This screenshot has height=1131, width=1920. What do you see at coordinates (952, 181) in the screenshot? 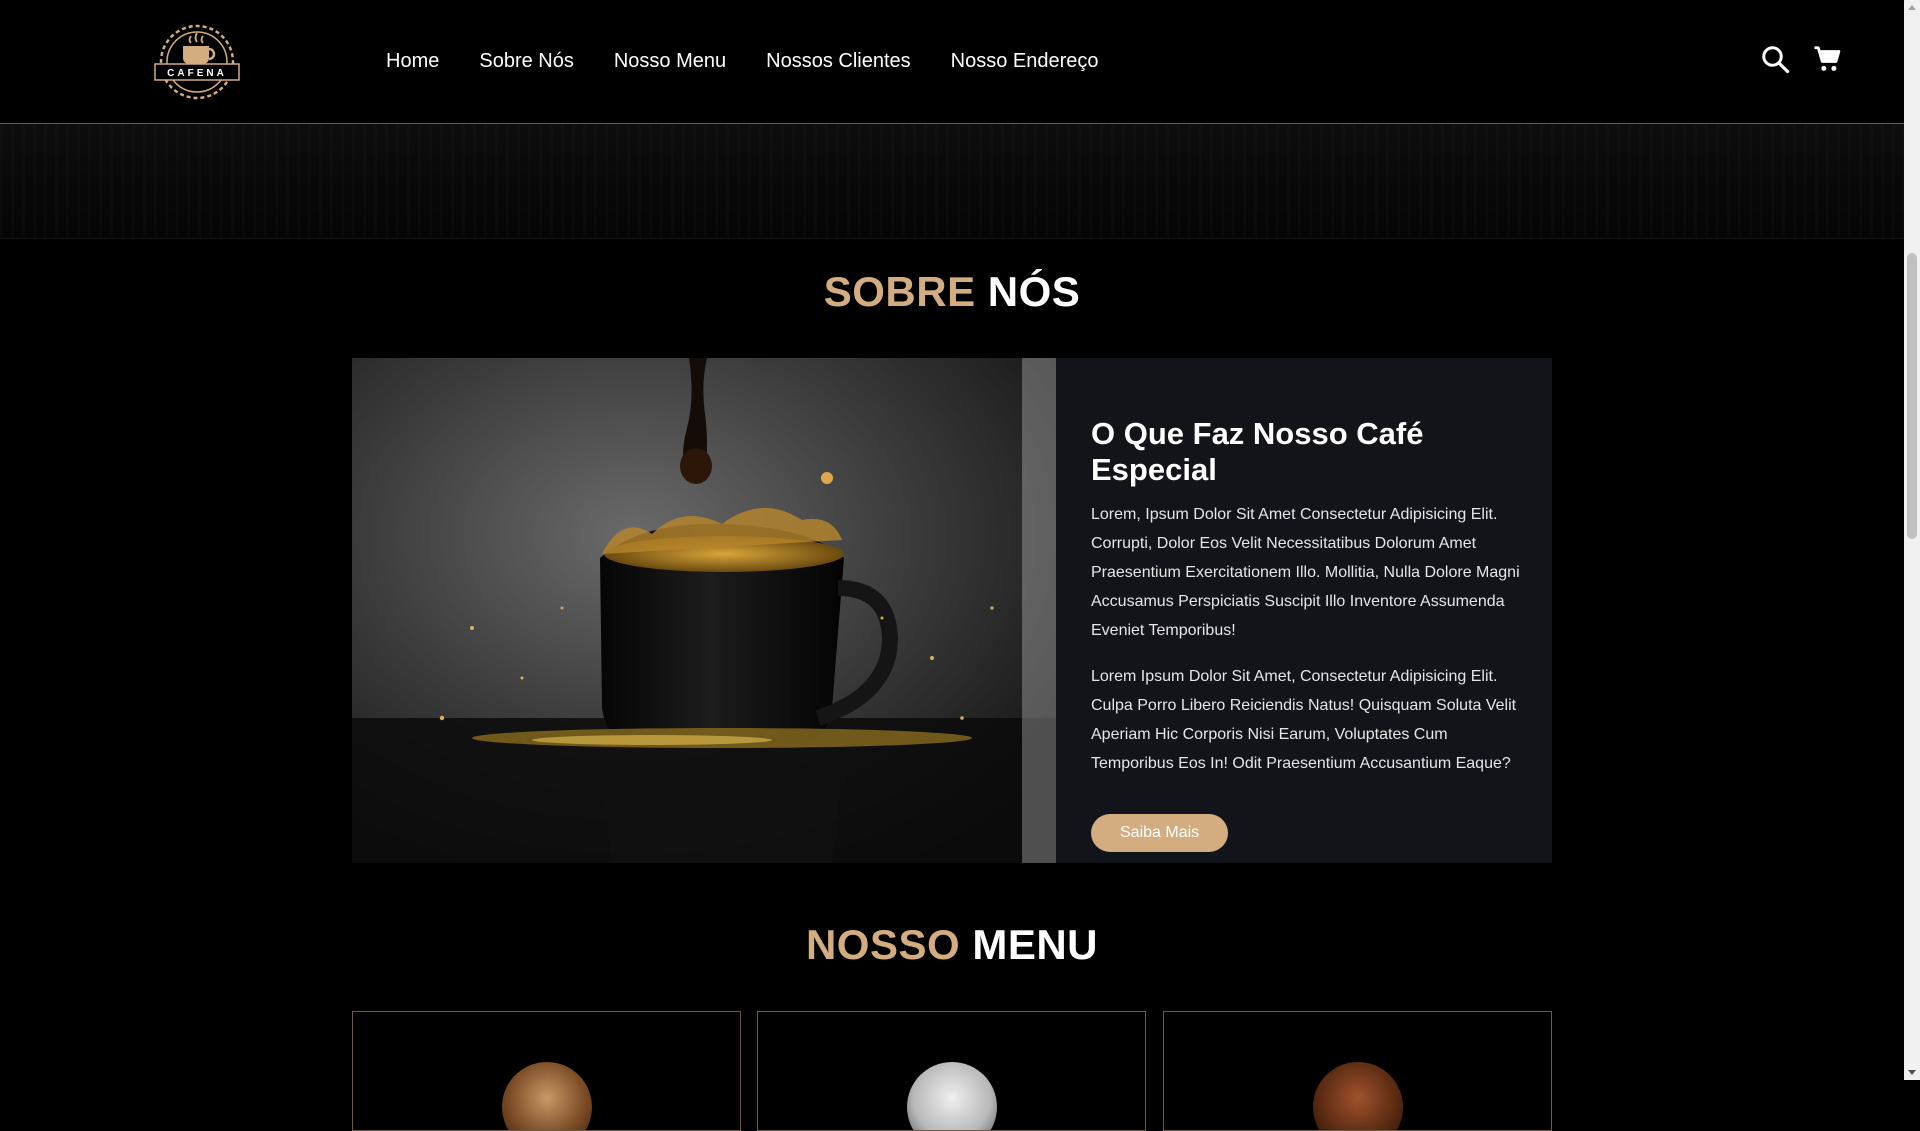
I see `hero-image-strip` at bounding box center [952, 181].